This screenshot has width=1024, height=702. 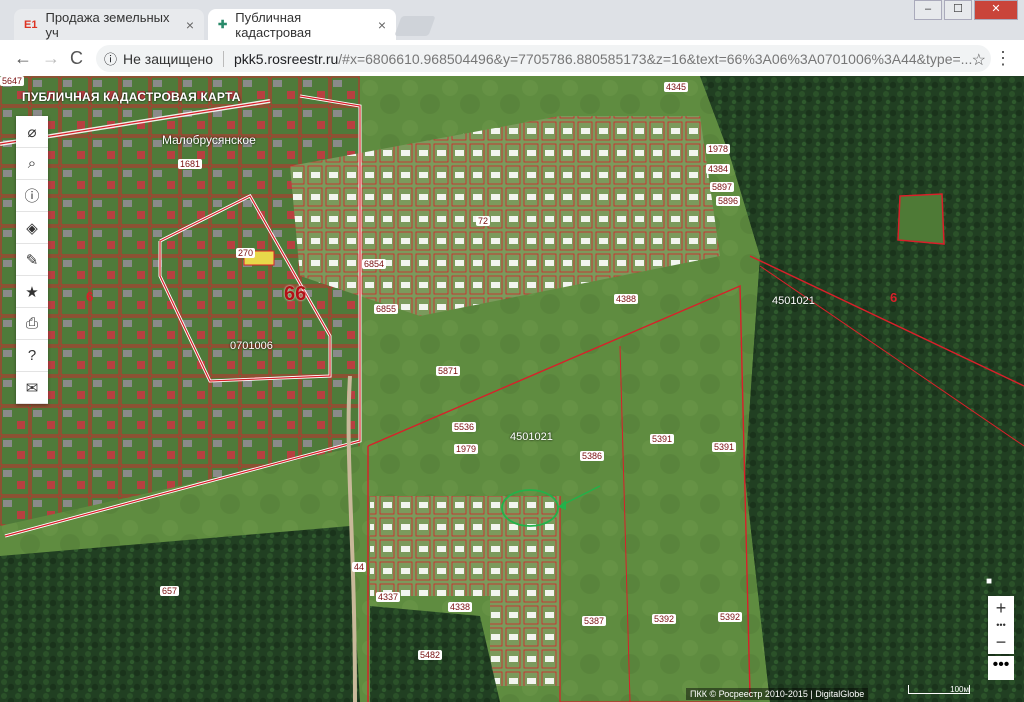 I want to click on divider, so click(x=224, y=58).